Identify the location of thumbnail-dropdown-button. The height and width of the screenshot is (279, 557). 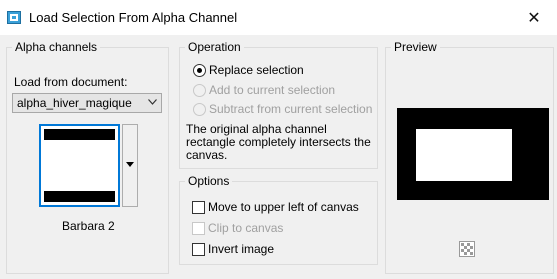
(130, 165).